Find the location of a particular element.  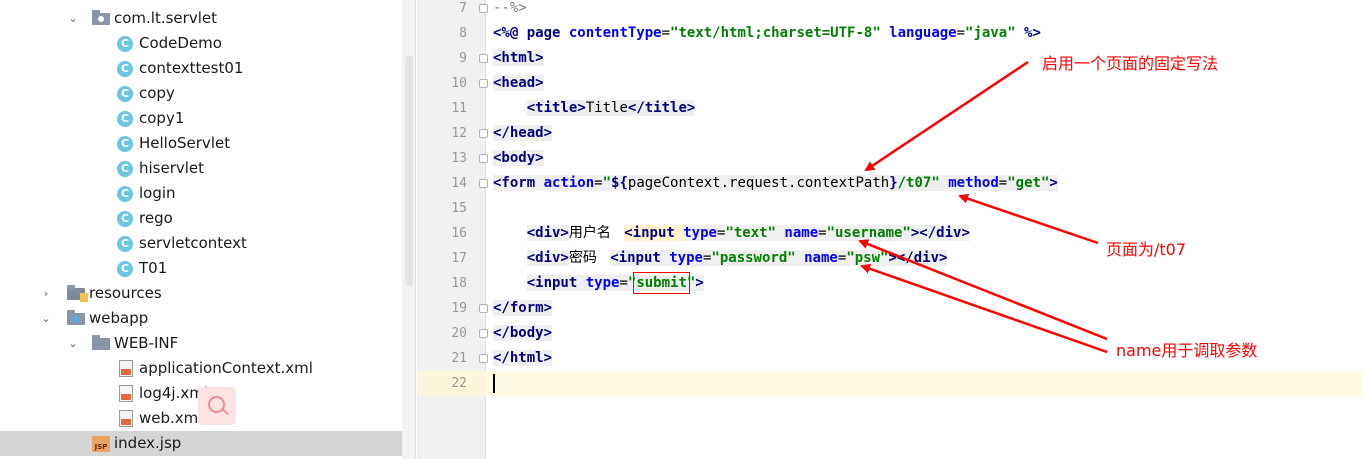

line-number: 8 is located at coordinates (463, 33).